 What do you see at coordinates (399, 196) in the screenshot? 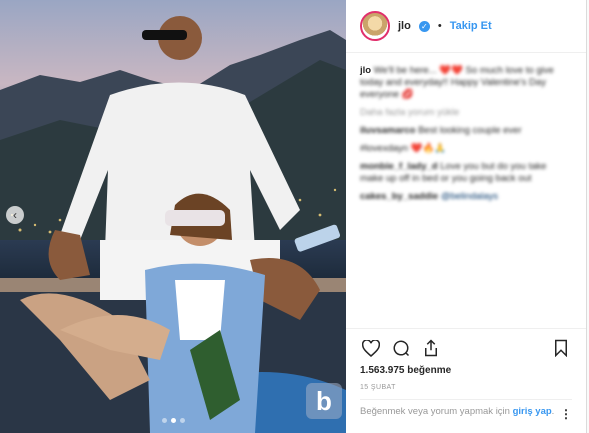
I see `comment-user: cakes_by_saddie` at bounding box center [399, 196].